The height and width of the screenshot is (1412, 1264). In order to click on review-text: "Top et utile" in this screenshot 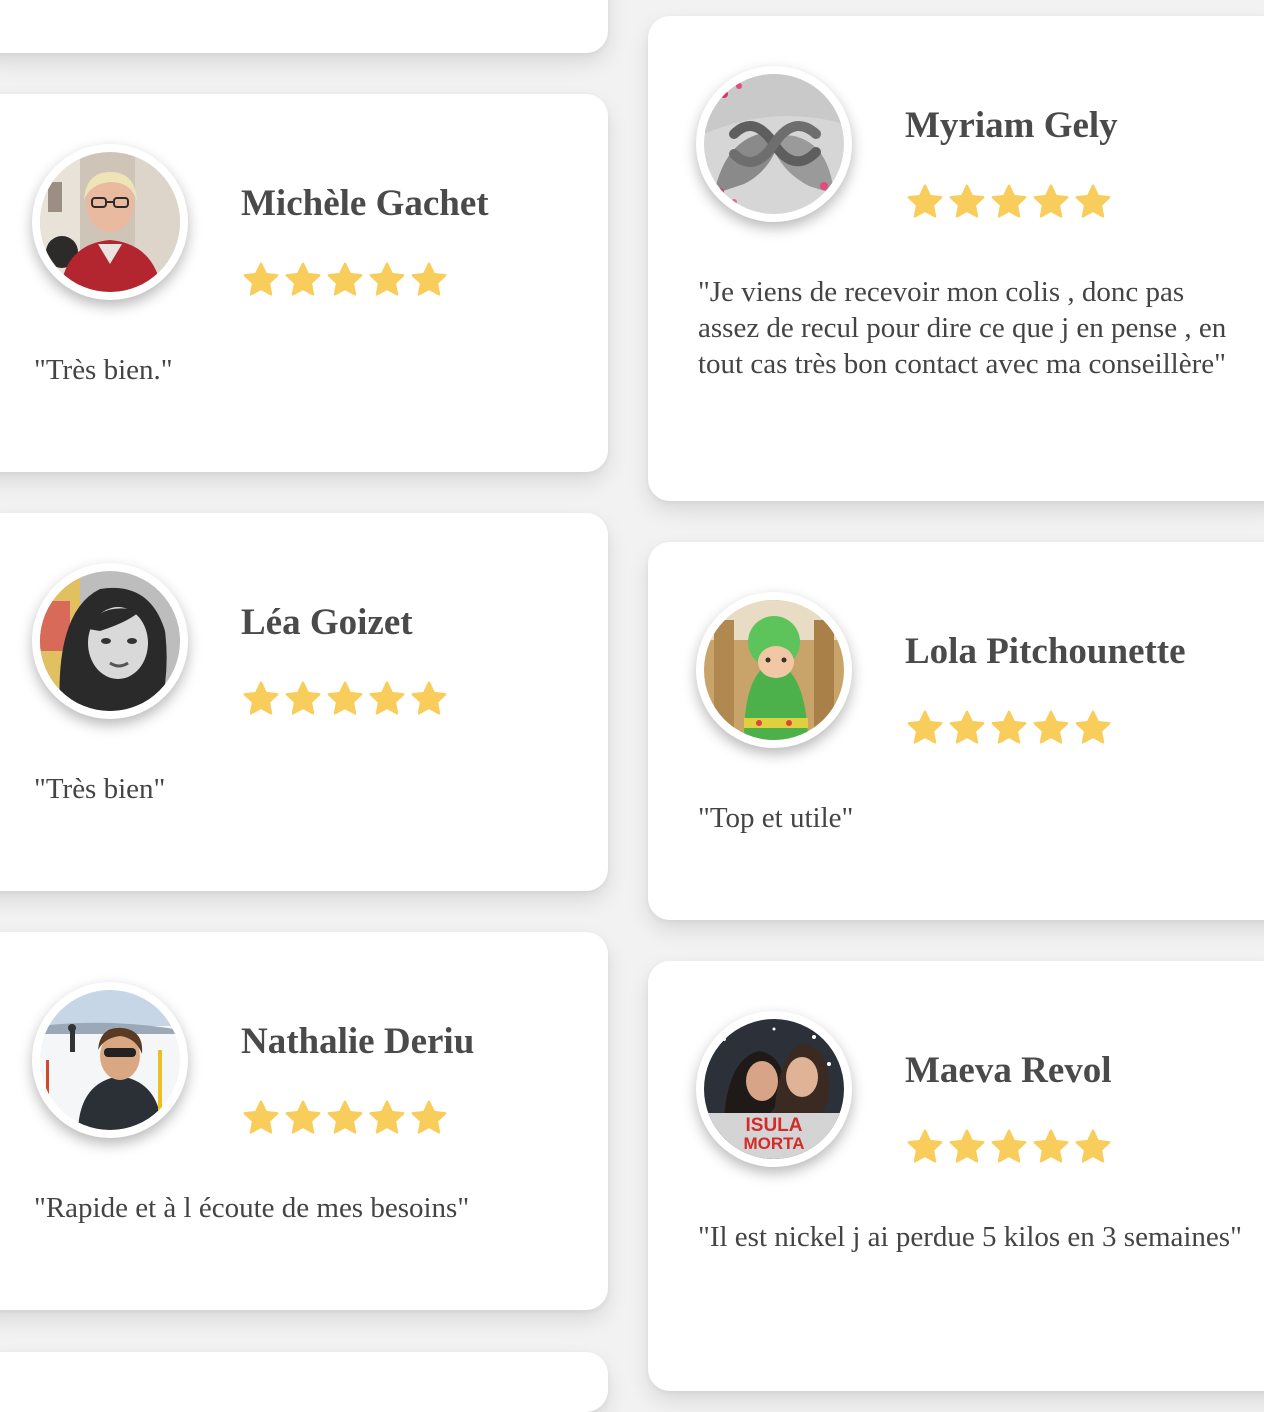, I will do `click(776, 818)`.